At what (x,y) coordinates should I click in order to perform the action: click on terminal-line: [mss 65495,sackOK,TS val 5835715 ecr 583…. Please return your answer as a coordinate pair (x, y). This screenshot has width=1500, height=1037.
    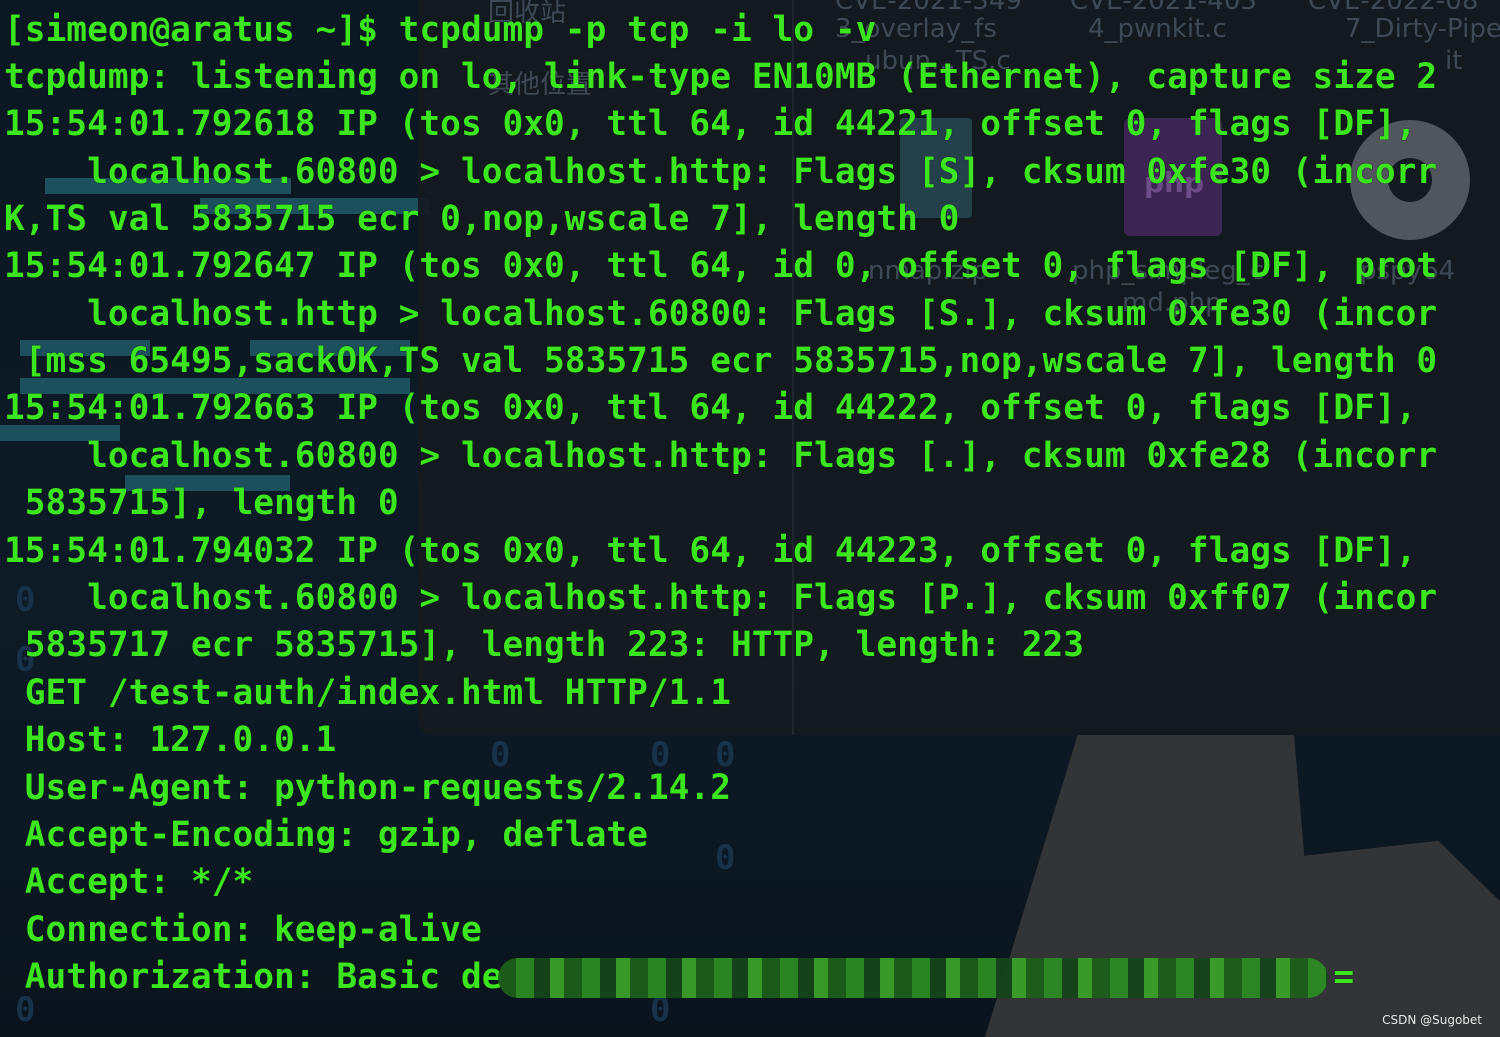
    Looking at the image, I should click on (721, 361).